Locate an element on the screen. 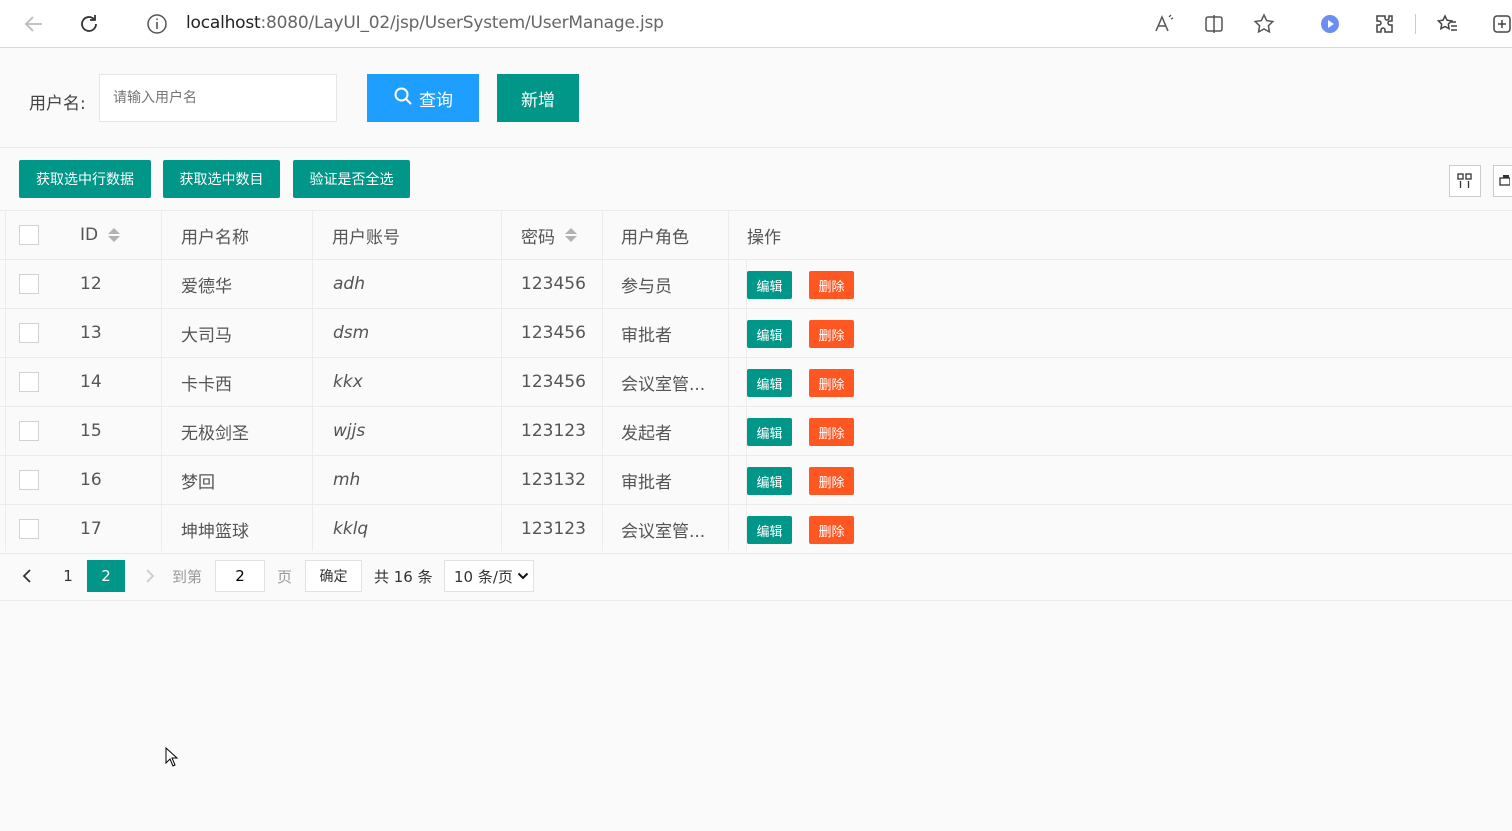 The image size is (1512, 831). add-button: 新增 is located at coordinates (538, 98).